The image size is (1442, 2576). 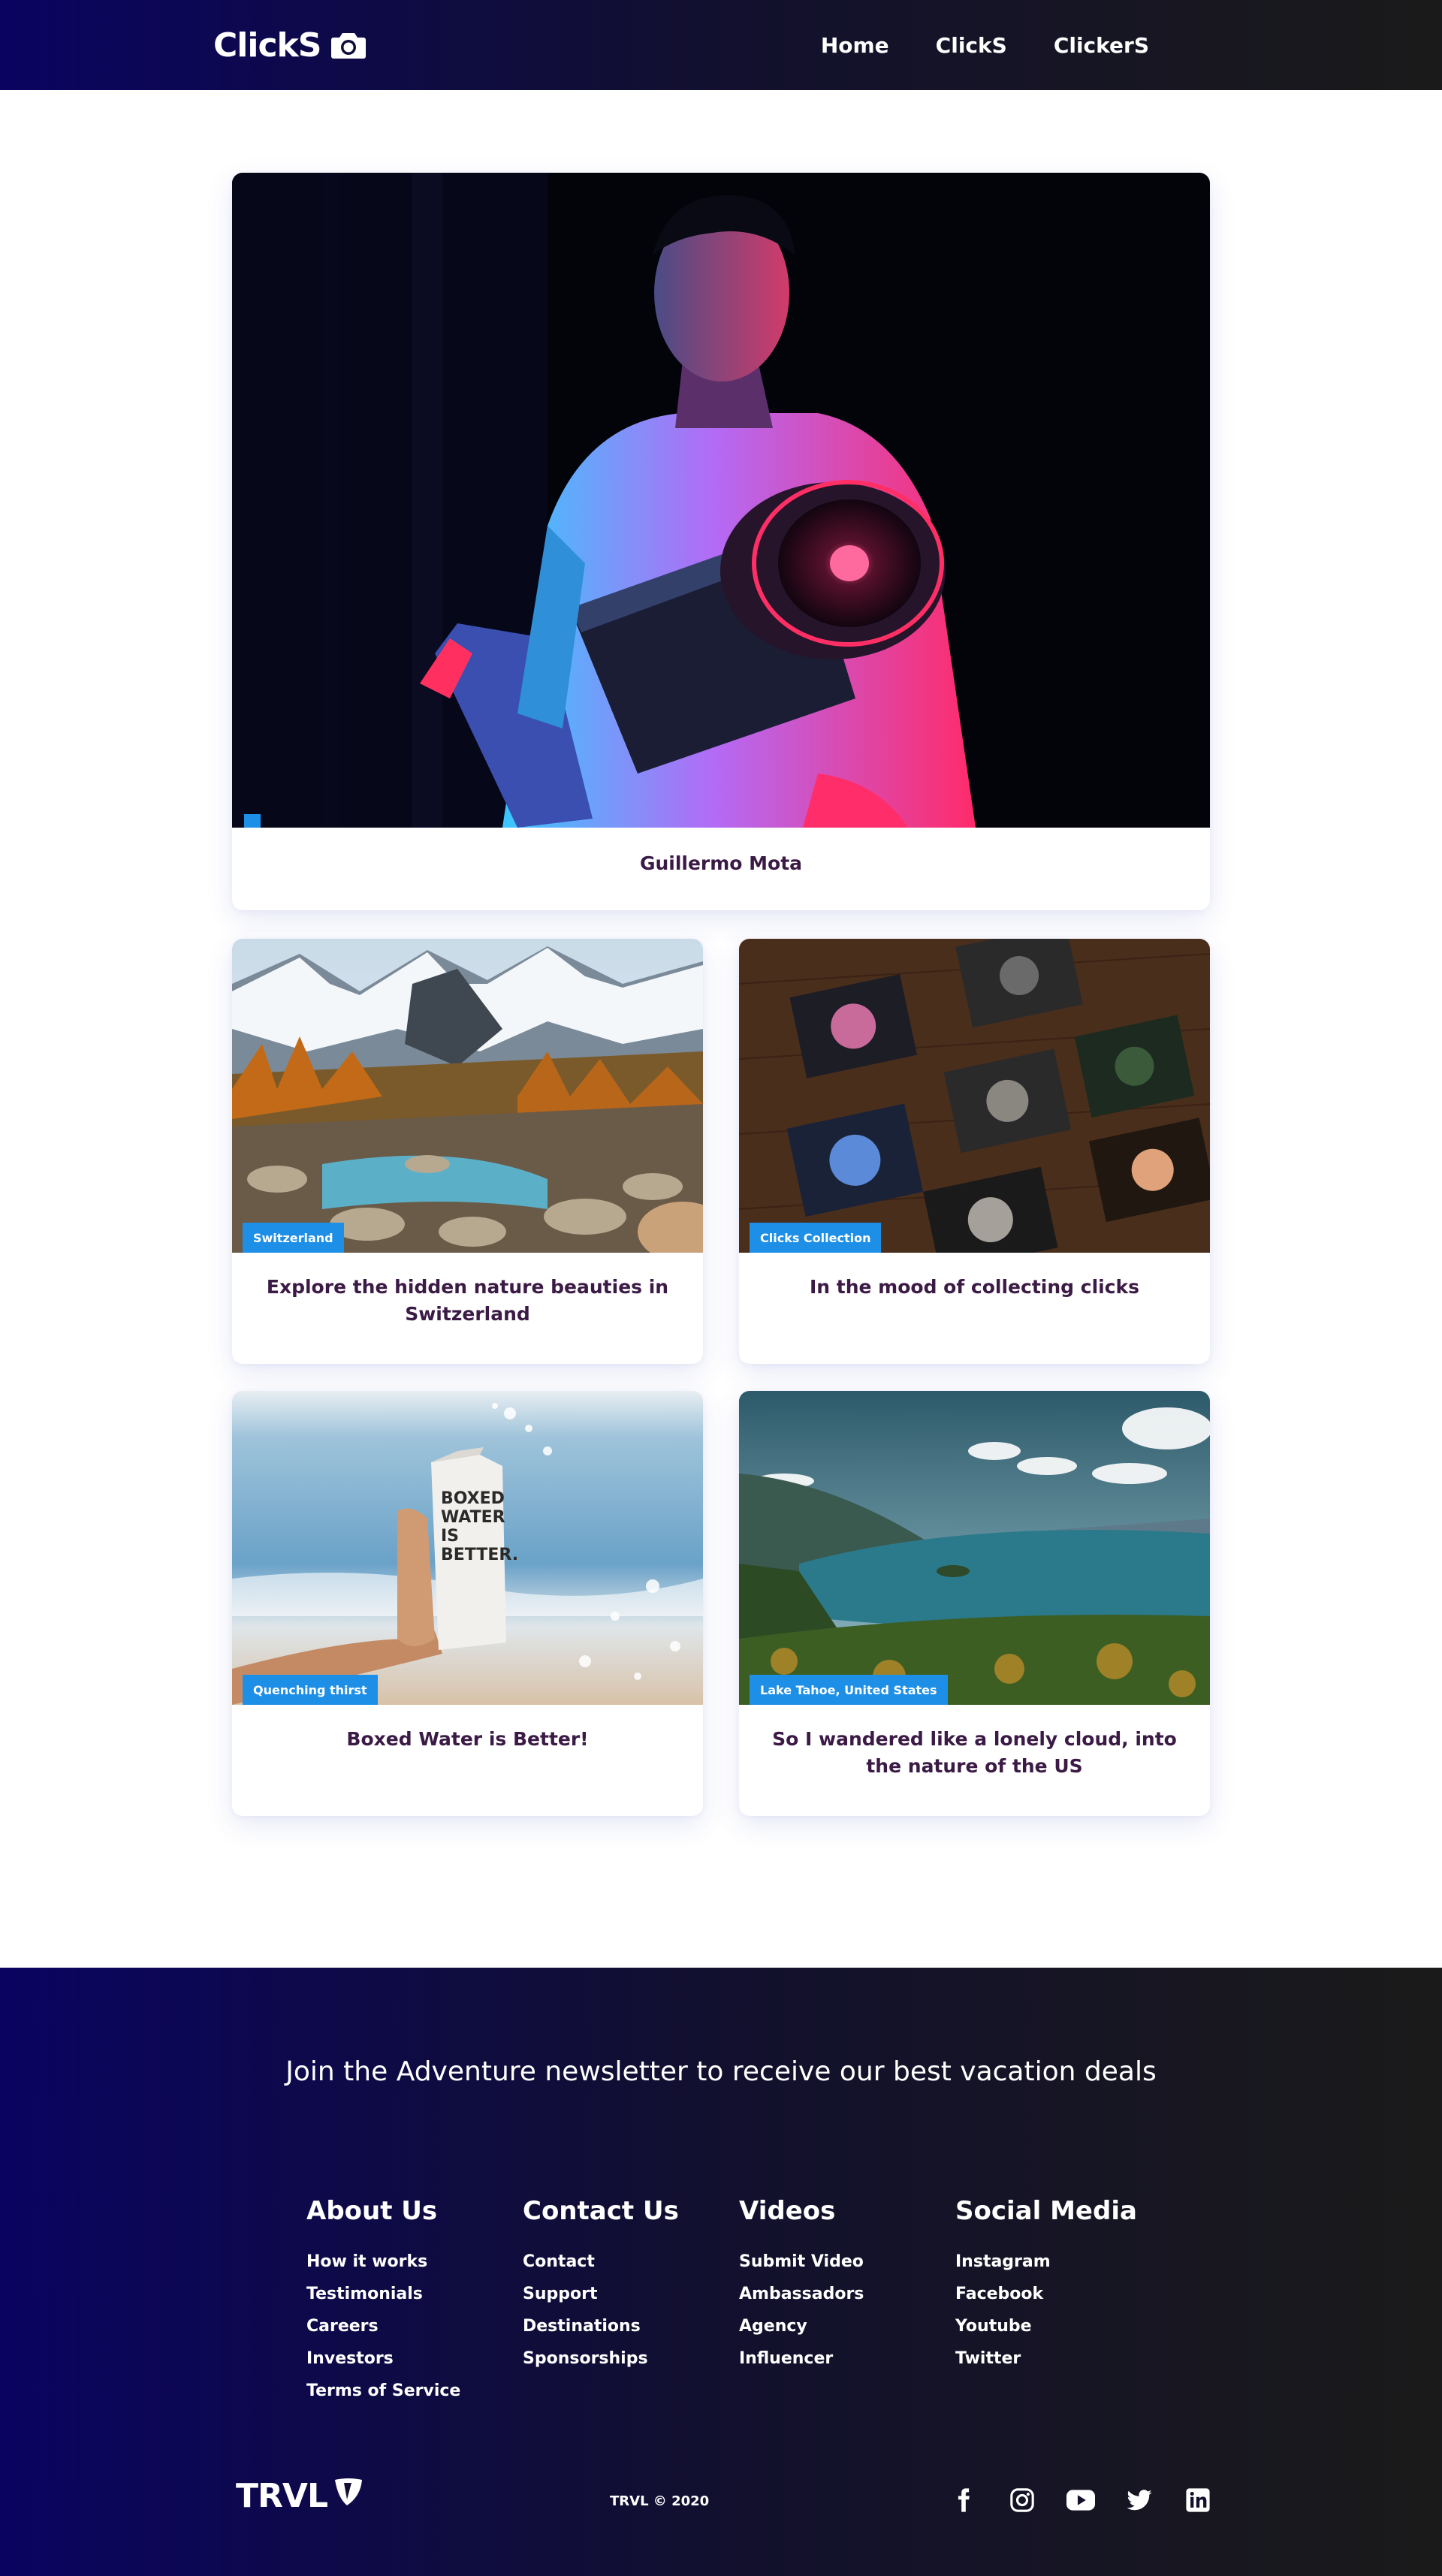 What do you see at coordinates (837, 2294) in the screenshot?
I see `footer-link: Ambassadors` at bounding box center [837, 2294].